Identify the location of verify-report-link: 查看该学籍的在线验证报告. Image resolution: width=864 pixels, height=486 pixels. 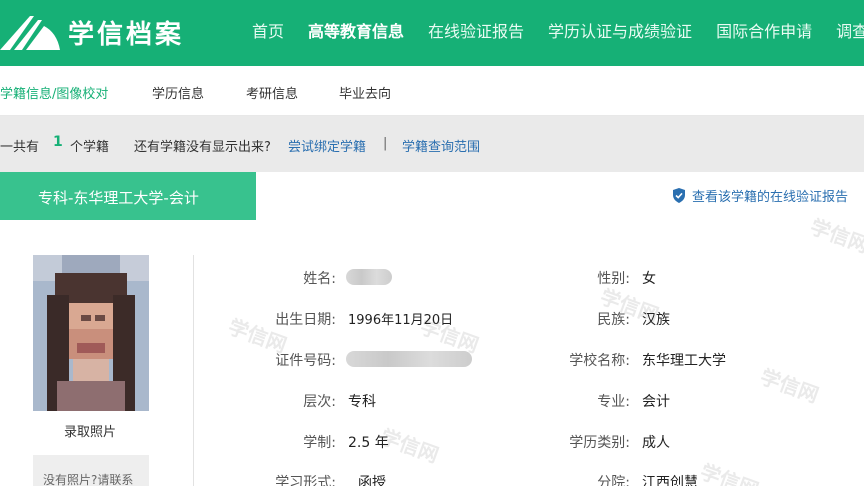
(760, 195).